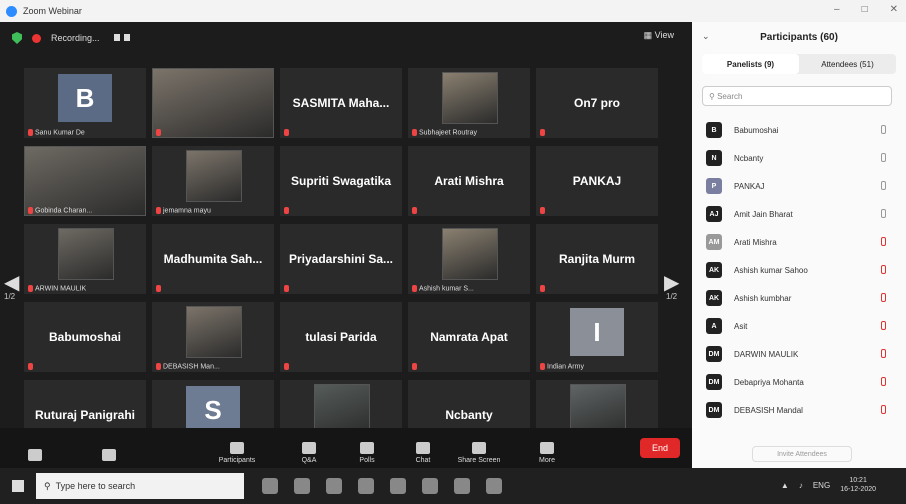 This screenshot has height=504, width=906. I want to click on participants-button: Participants, so click(237, 453).